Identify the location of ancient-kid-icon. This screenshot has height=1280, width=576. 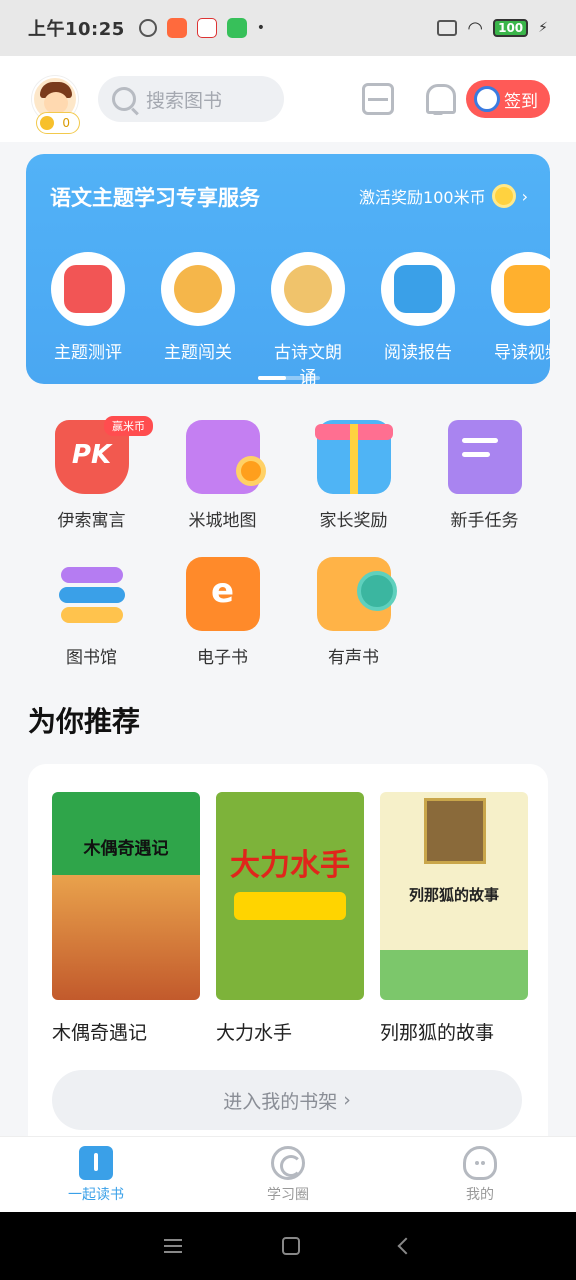
(308, 289).